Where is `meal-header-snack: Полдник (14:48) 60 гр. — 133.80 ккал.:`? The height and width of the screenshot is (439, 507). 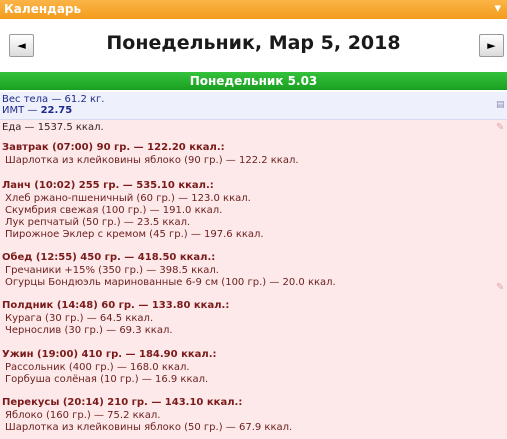 meal-header-snack: Полдник (14:48) 60 гр. — 133.80 ккал.: is located at coordinates (115, 305).